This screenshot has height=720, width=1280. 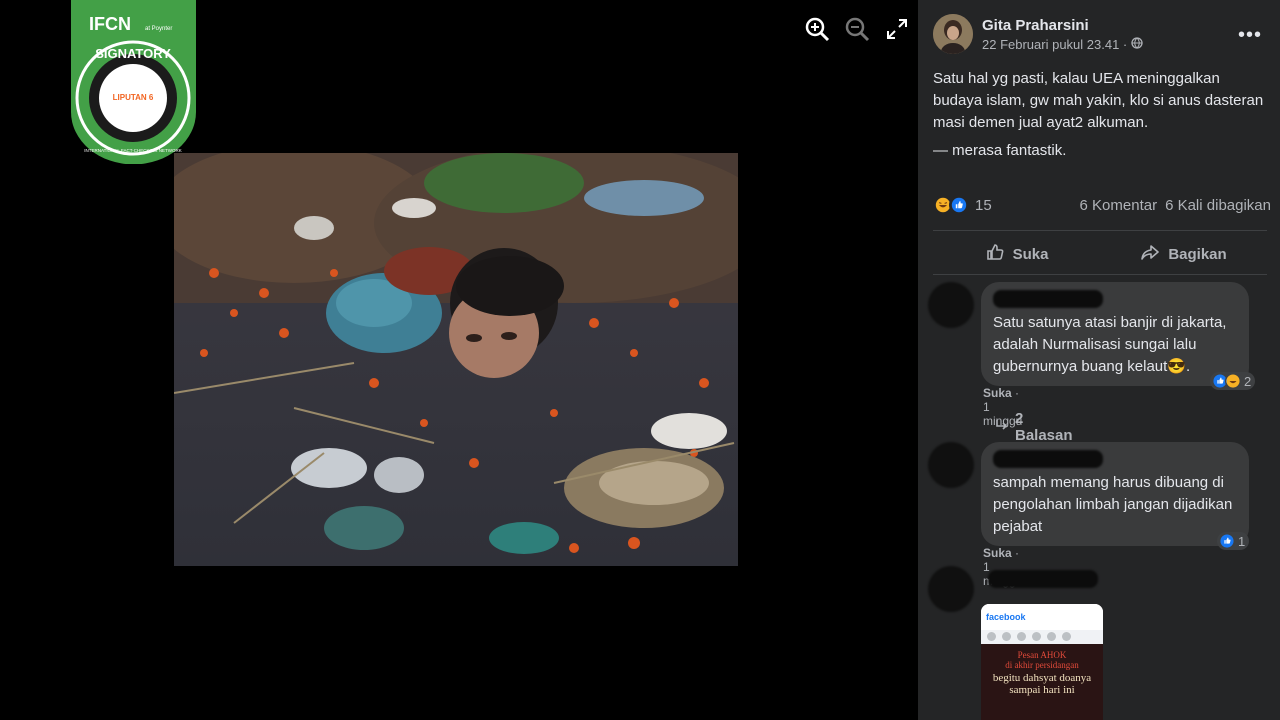 I want to click on photo-viewer-toolbar, so click(x=857, y=29).